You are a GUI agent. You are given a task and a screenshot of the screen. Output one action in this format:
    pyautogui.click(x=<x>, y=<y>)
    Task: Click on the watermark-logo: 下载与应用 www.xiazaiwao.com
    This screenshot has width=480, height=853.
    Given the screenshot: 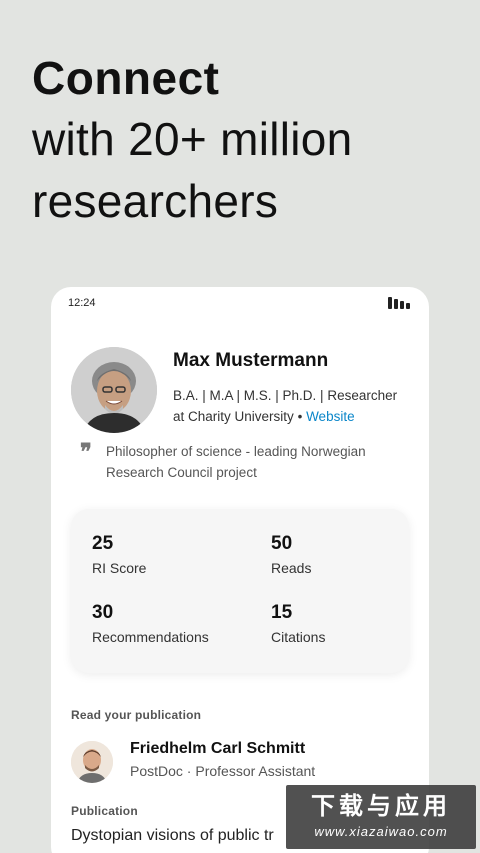 What is the action you would take?
    pyautogui.click(x=381, y=817)
    